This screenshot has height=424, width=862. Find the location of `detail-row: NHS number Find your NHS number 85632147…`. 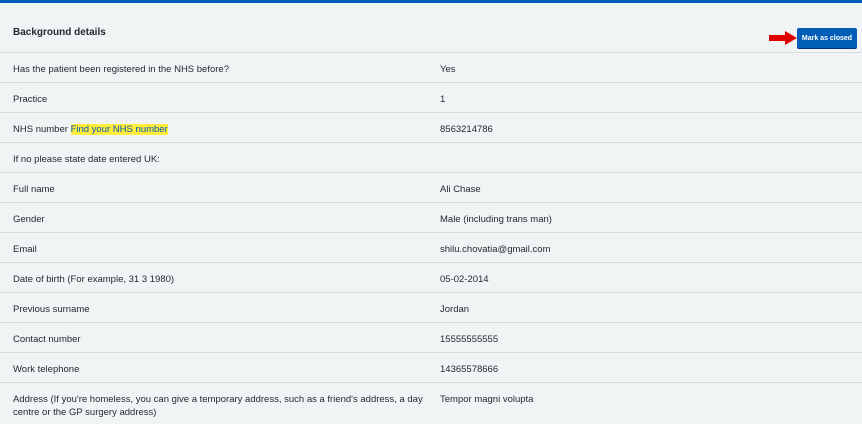

detail-row: NHS number Find your NHS number 85632147… is located at coordinates (431, 128).